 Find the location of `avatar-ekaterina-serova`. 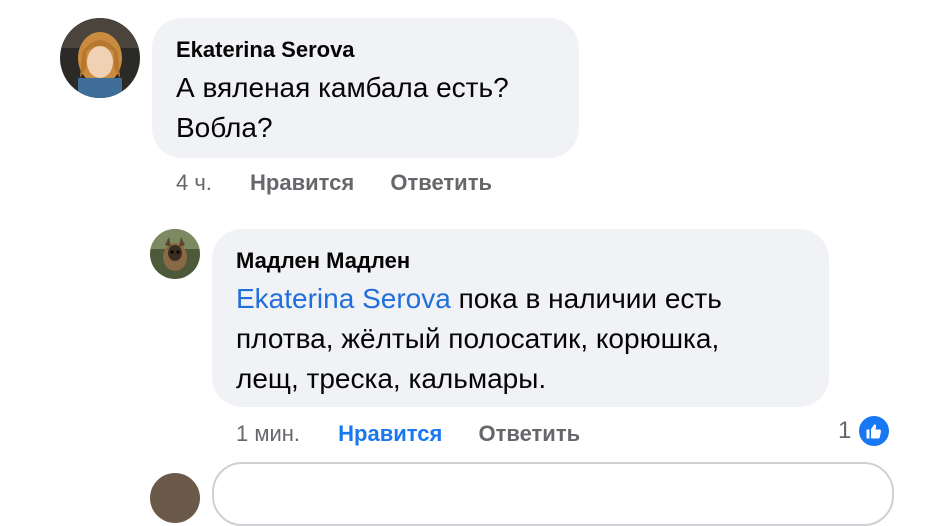

avatar-ekaterina-serova is located at coordinates (100, 58).